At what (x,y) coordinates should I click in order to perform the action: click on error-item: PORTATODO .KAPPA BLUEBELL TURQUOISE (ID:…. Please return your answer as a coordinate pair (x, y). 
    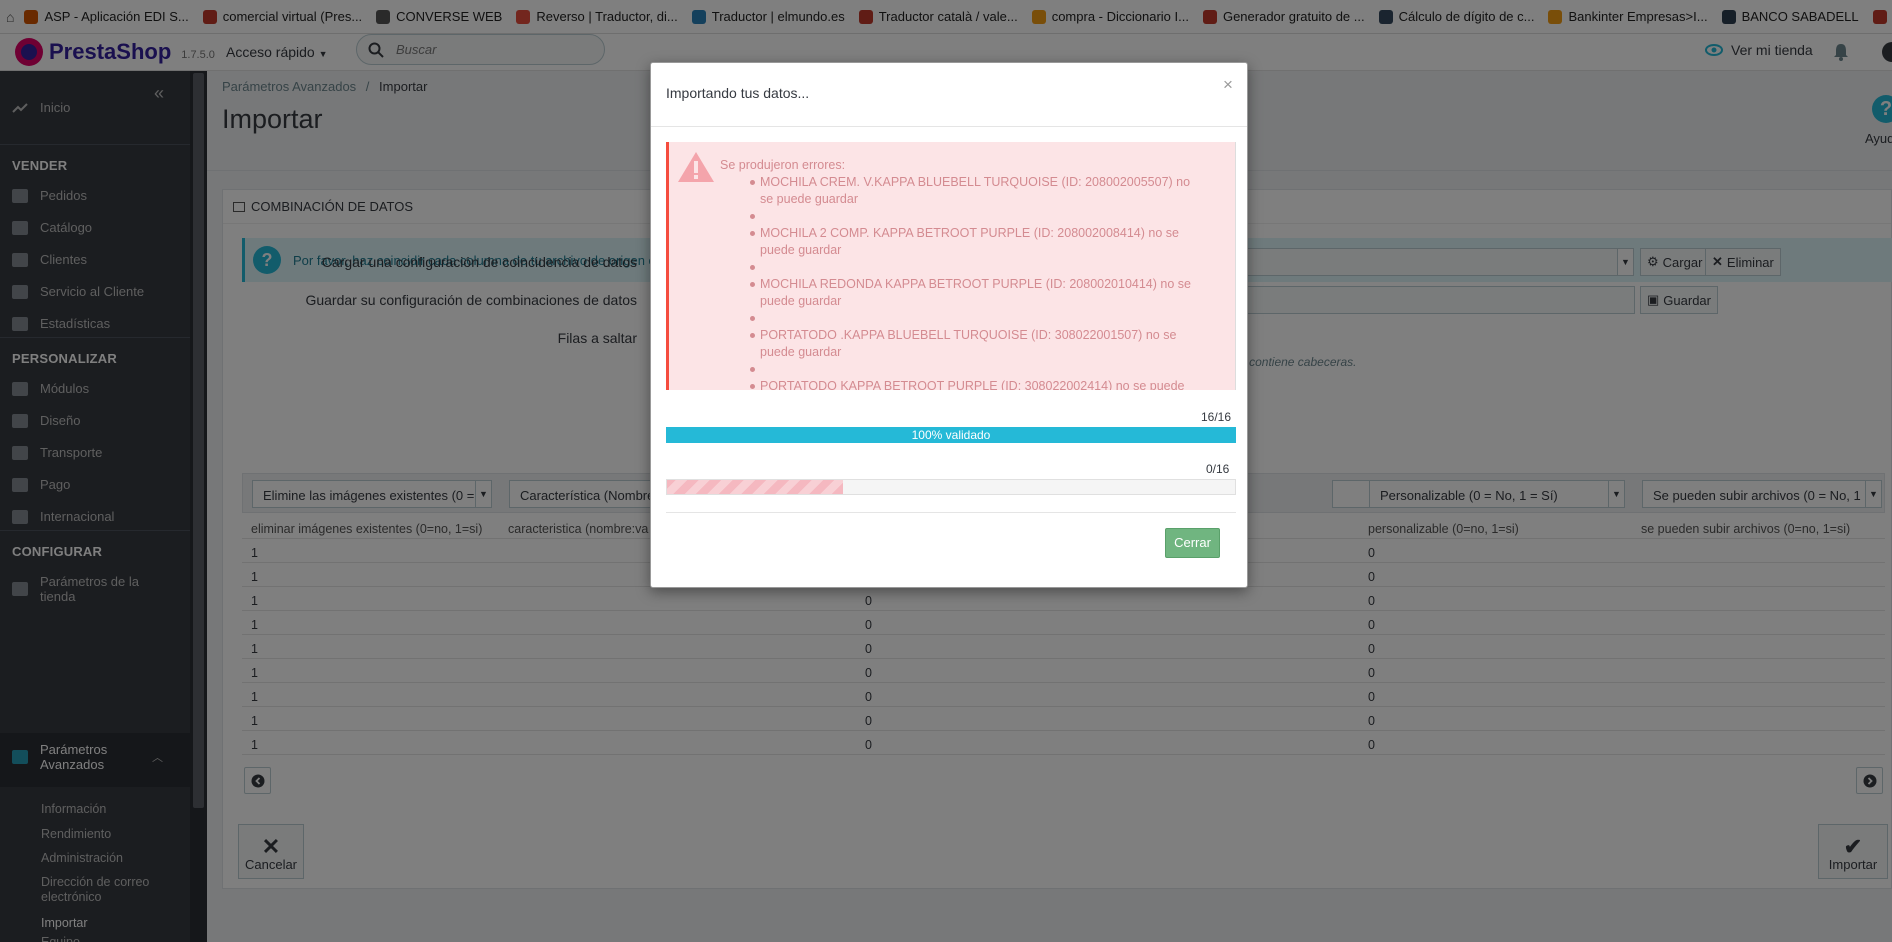
    Looking at the image, I should click on (960, 344).